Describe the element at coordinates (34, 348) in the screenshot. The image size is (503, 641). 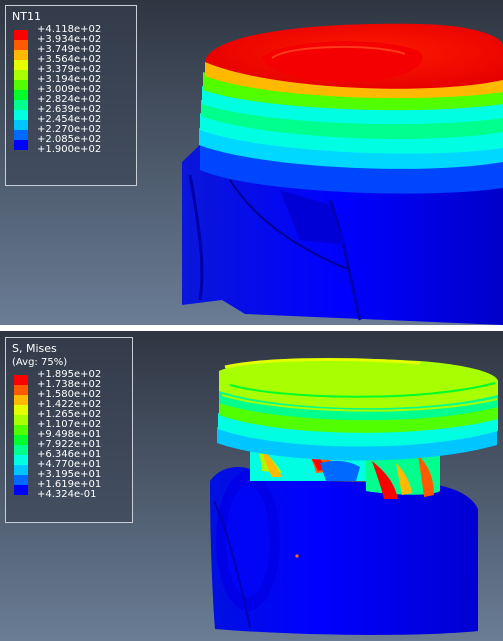
I see `legend-title: S, Mises` at that location.